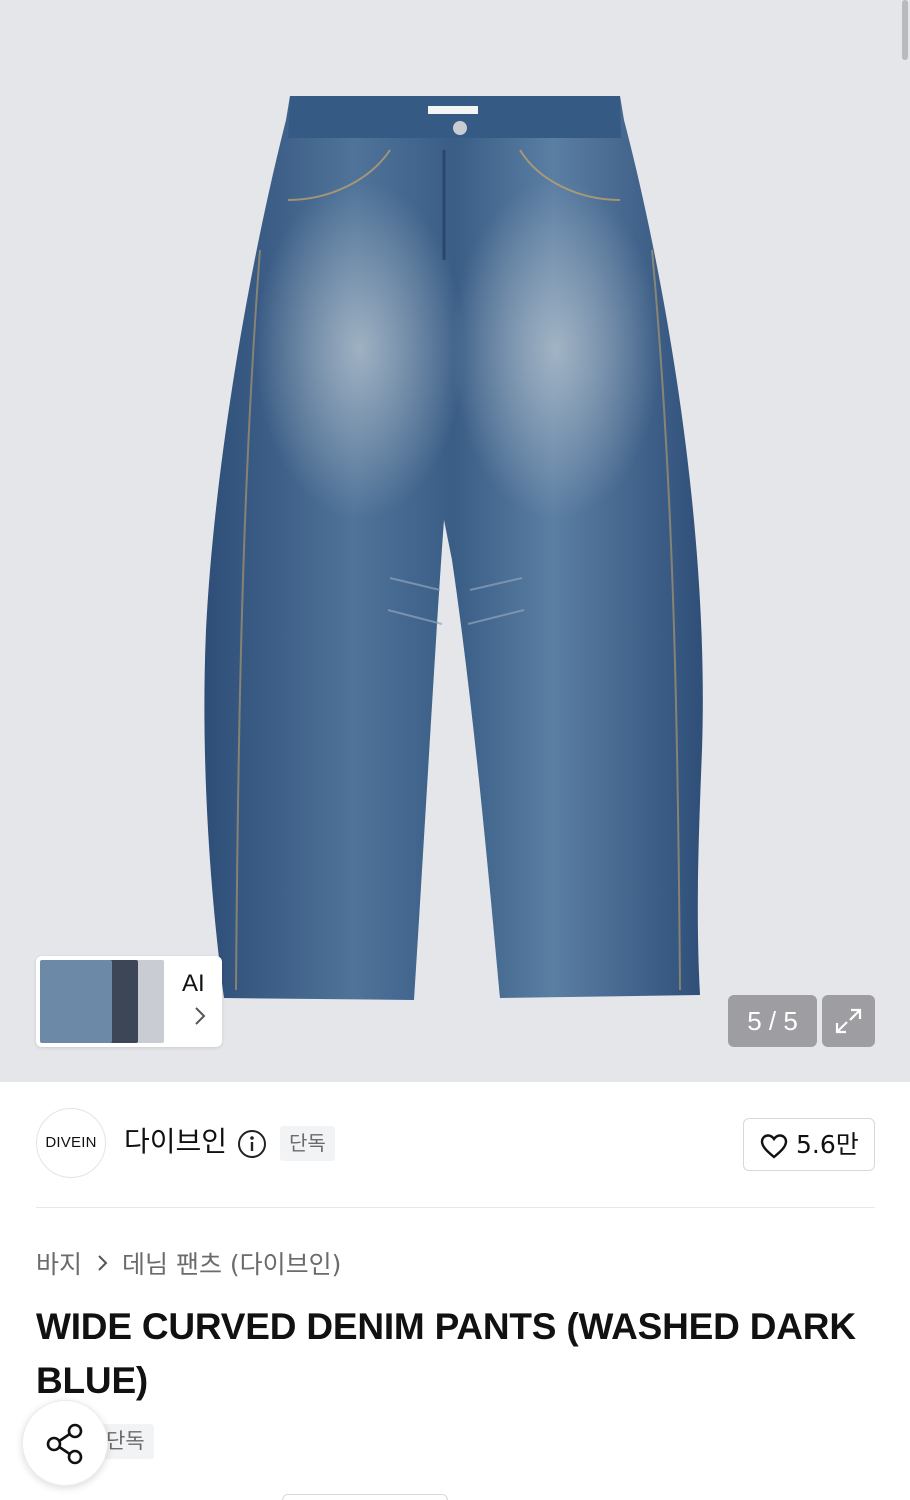 This screenshot has height=1500, width=910. Describe the element at coordinates (231, 1263) in the screenshot. I see `breadcrumb-item-subcategory: 데님 팬츠 (다이브인)` at that location.